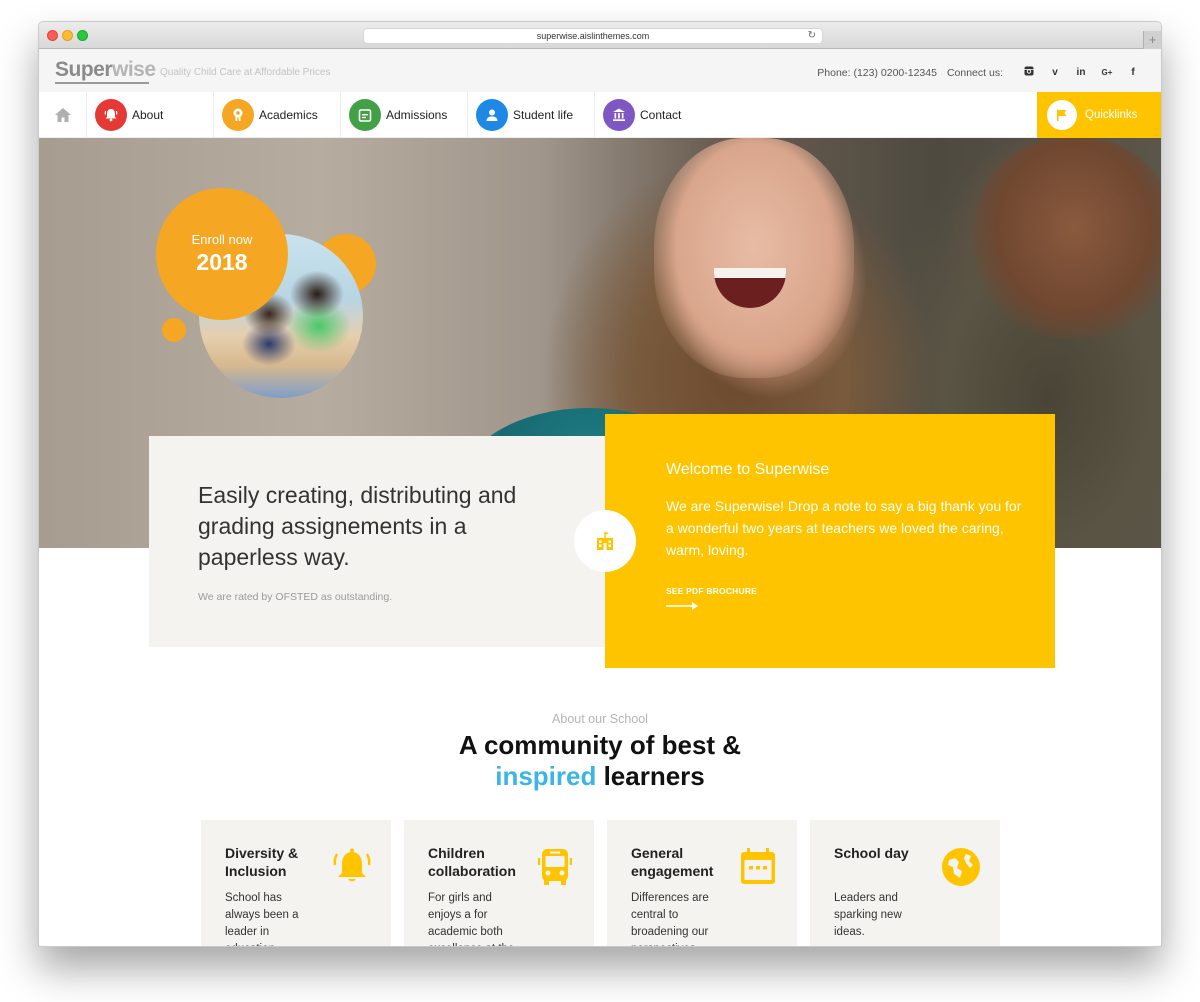 The height and width of the screenshot is (1002, 1200). Describe the element at coordinates (543, 115) in the screenshot. I see `nav-label-student-life: Student life` at that location.